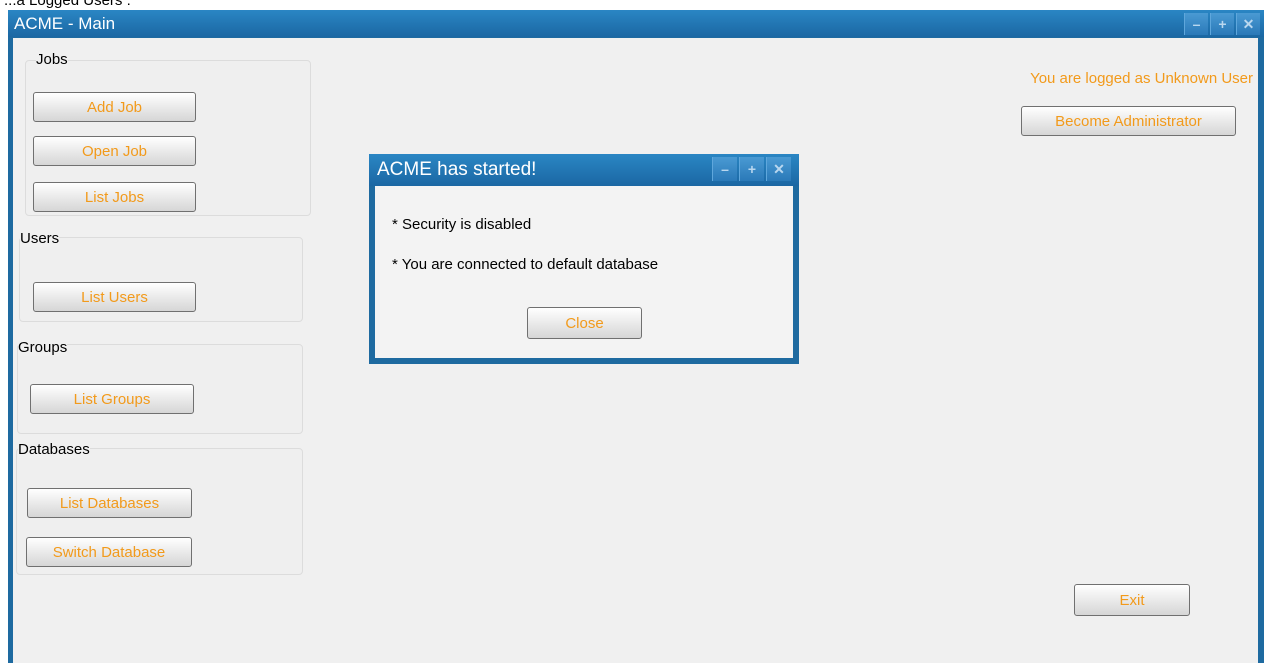 The height and width of the screenshot is (663, 1275). What do you see at coordinates (114, 297) in the screenshot?
I see `list-users-button: List Users` at bounding box center [114, 297].